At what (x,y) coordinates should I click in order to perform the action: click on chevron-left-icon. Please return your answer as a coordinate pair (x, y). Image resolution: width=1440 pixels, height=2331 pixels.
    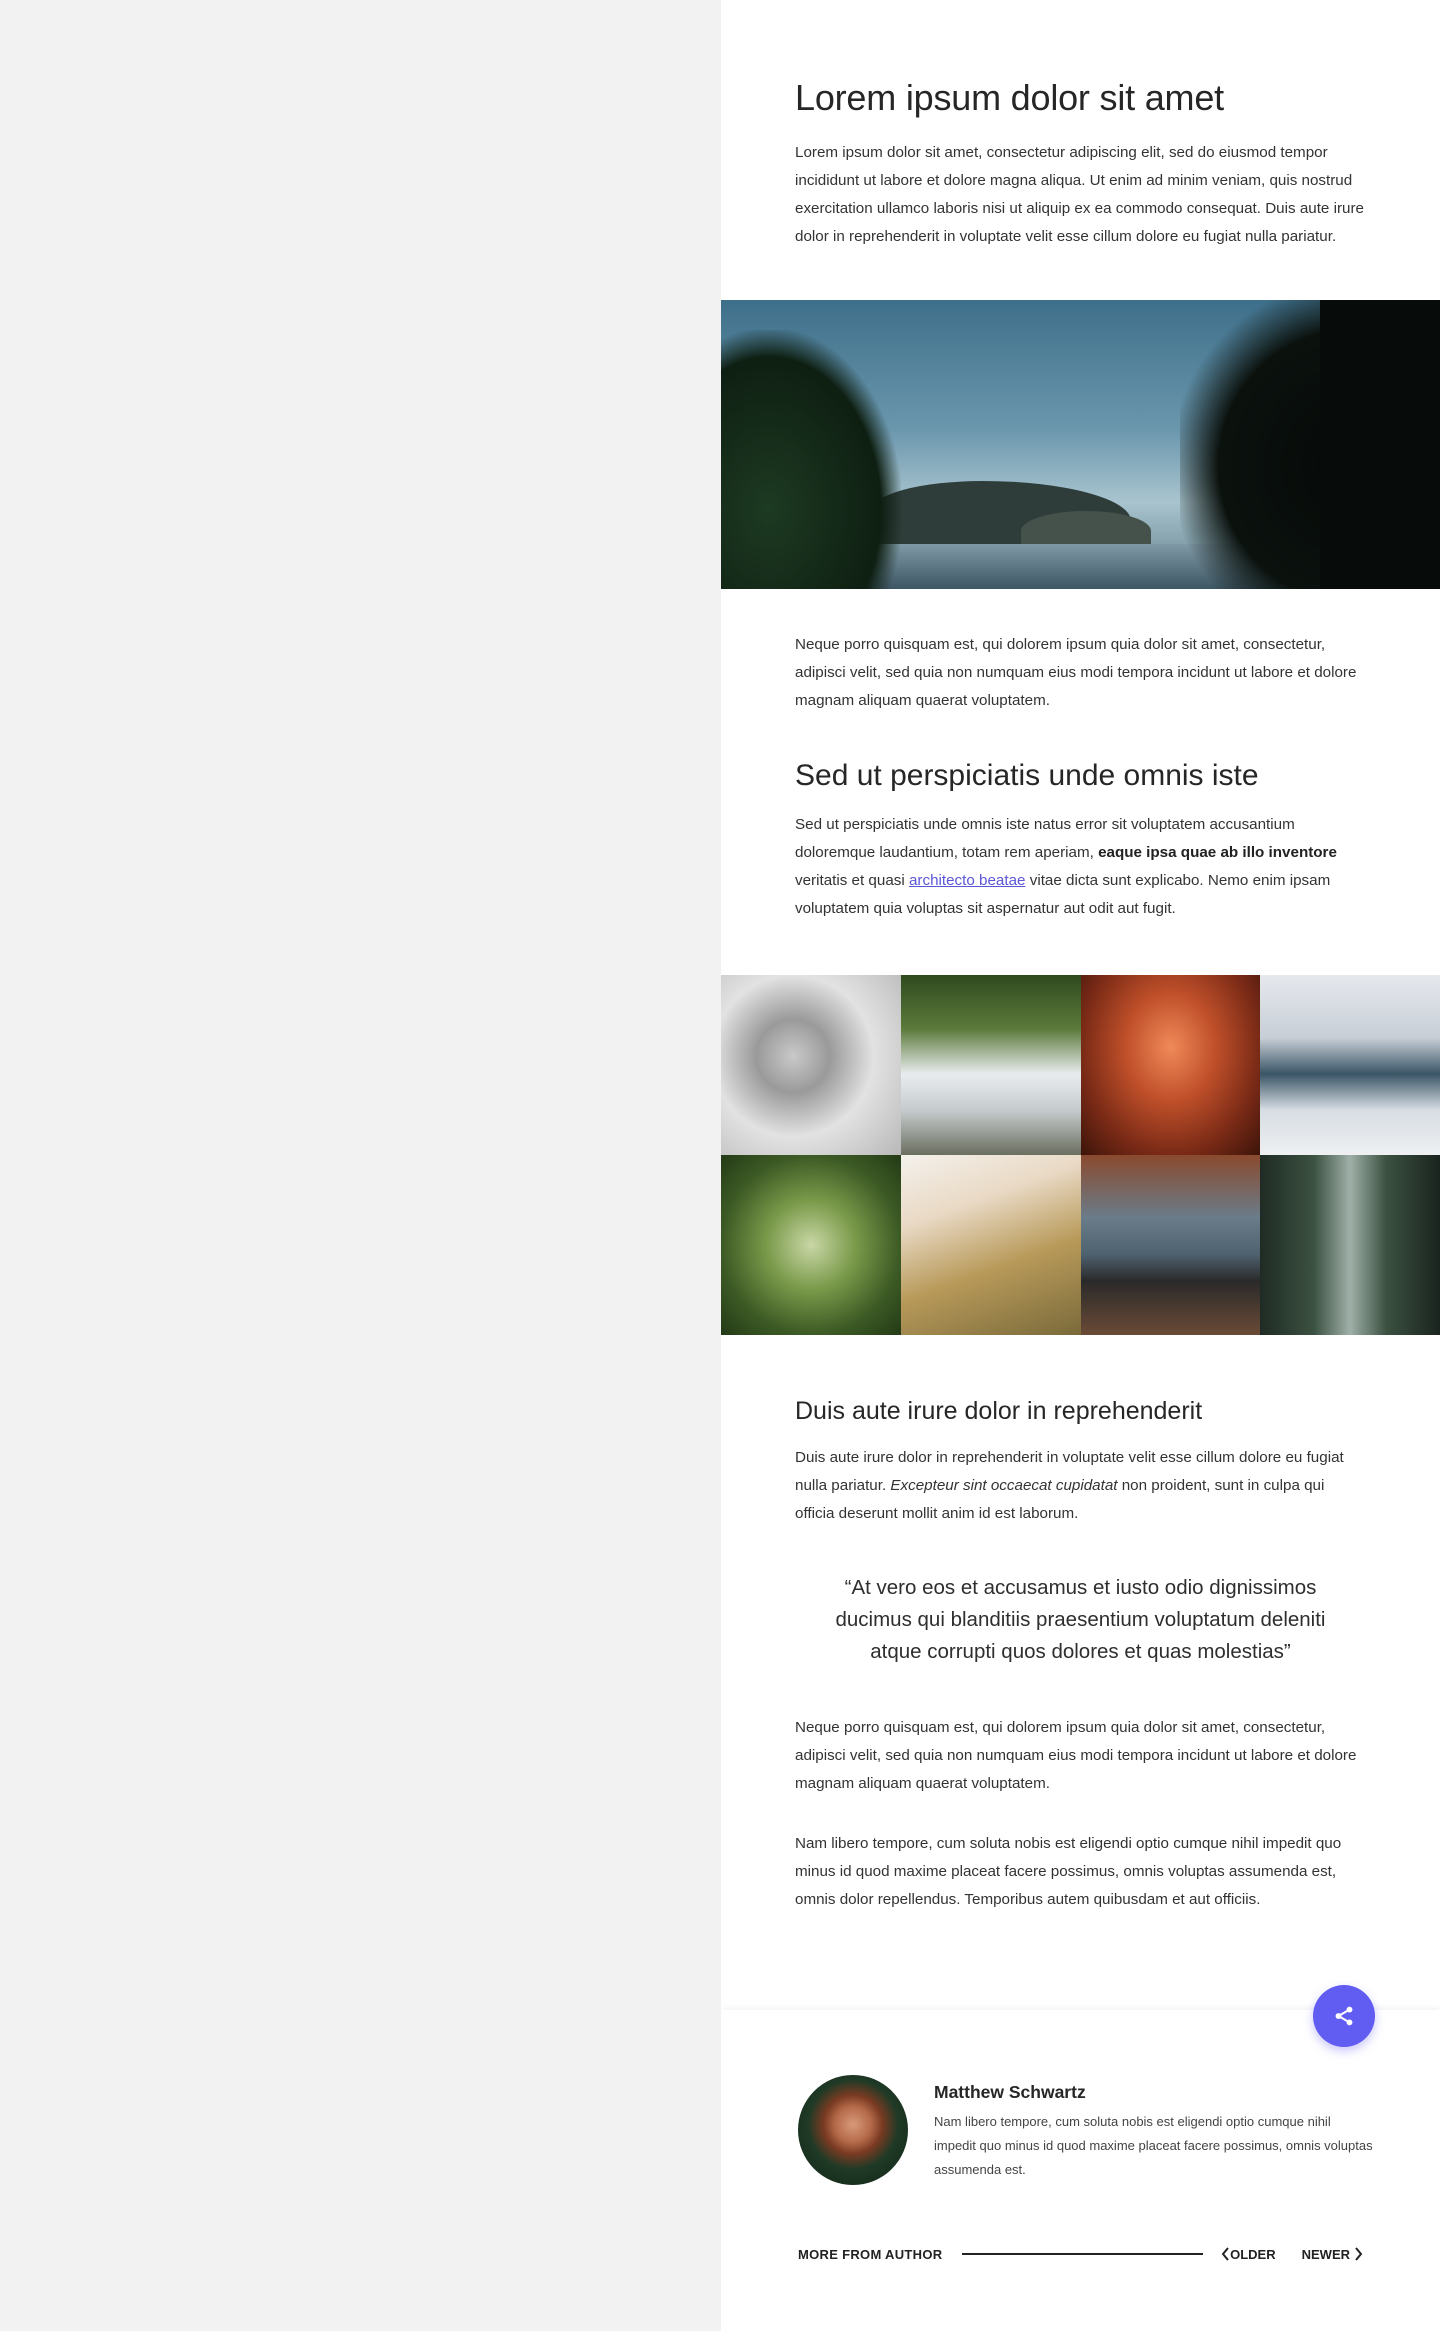
    Looking at the image, I should click on (1225, 2254).